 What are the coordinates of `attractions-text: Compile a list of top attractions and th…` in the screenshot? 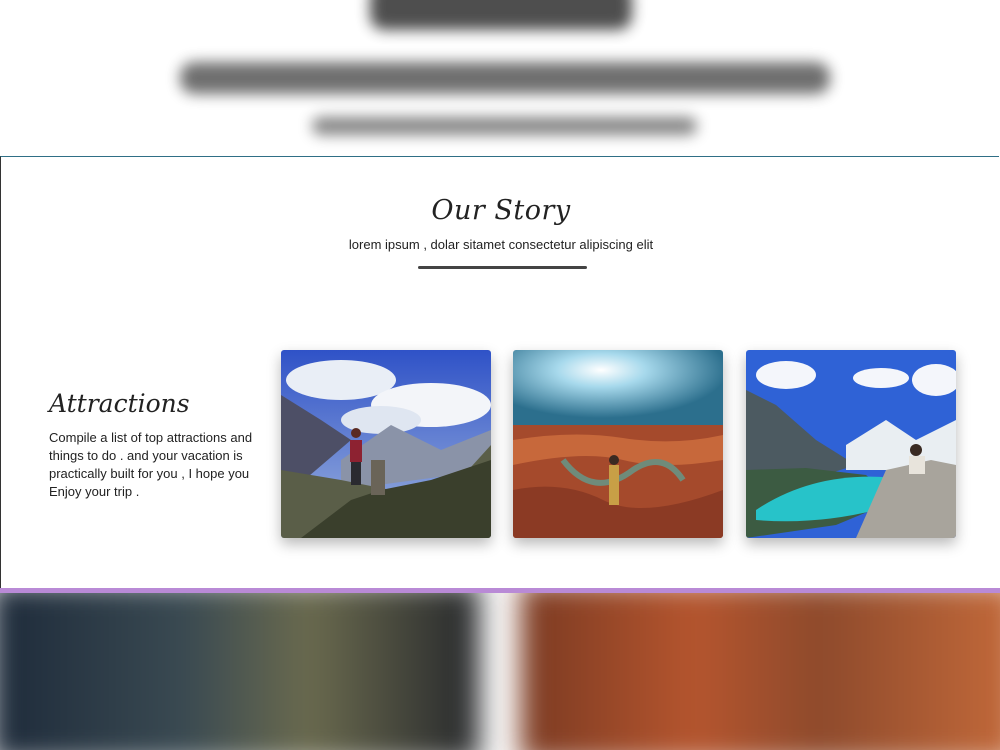 It's located at (151, 464).